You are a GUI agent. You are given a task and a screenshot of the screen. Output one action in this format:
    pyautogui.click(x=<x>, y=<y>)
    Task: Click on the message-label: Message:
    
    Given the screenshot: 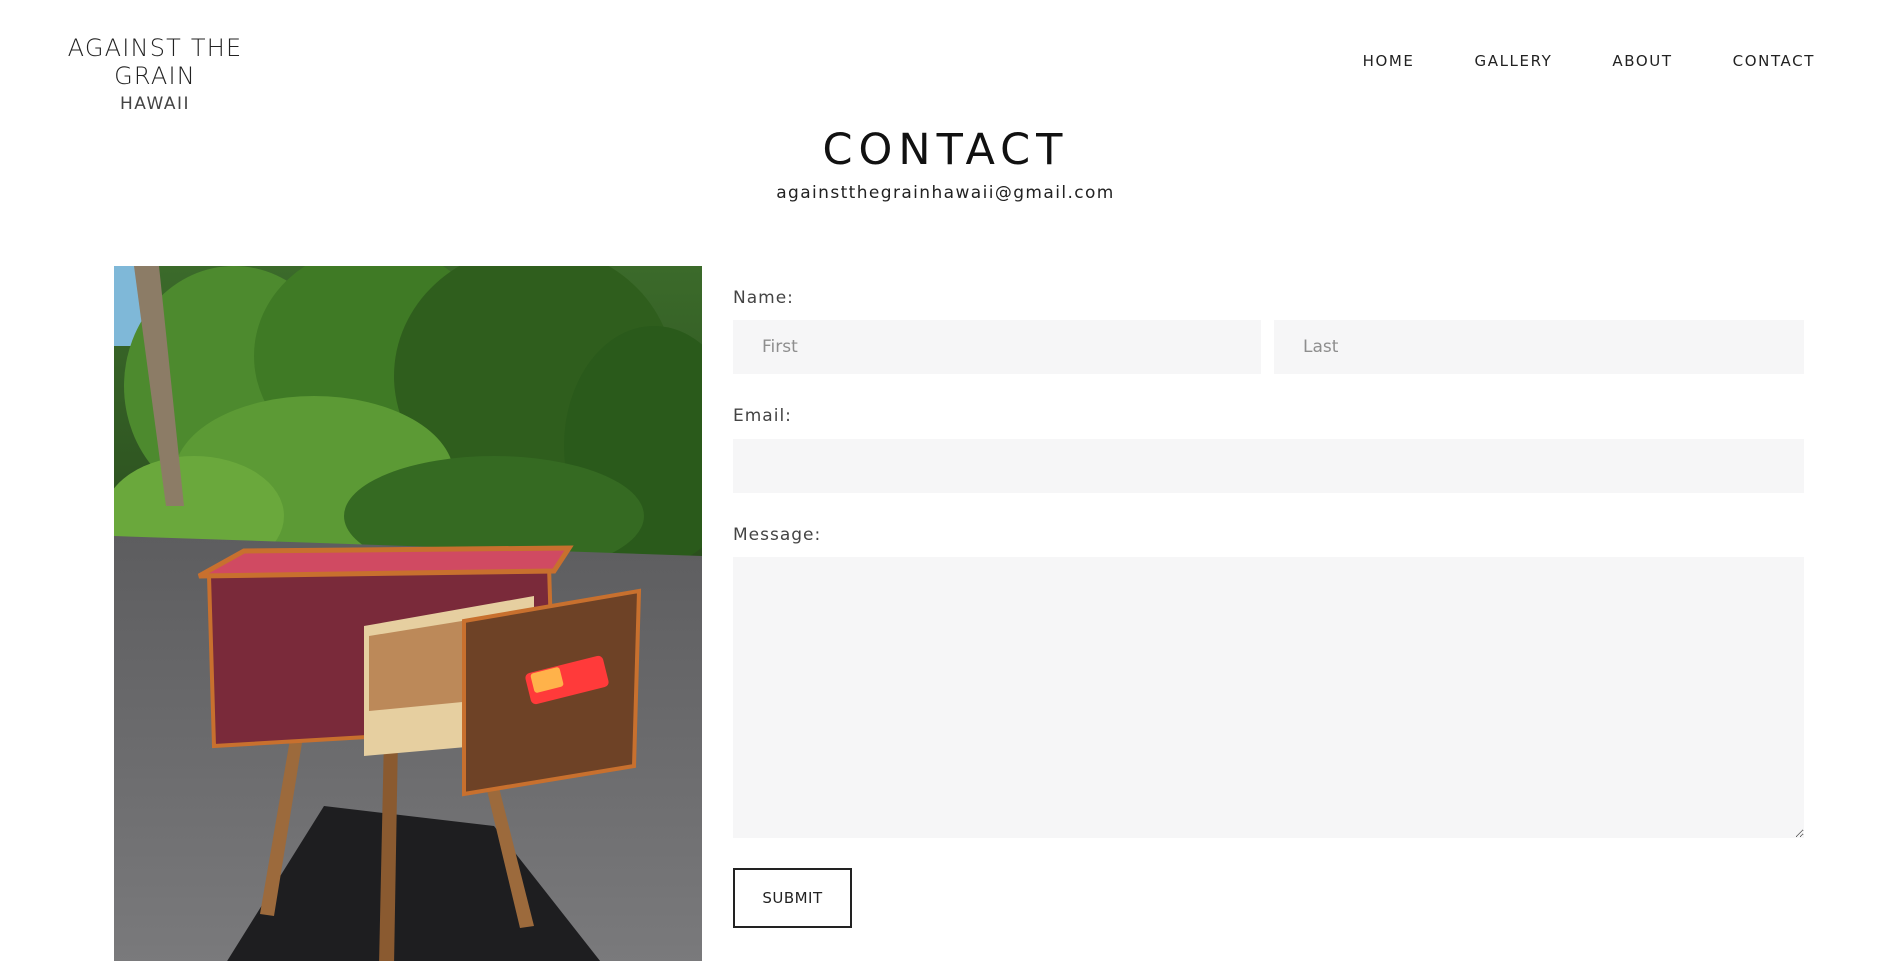 What is the action you would take?
    pyautogui.click(x=777, y=535)
    